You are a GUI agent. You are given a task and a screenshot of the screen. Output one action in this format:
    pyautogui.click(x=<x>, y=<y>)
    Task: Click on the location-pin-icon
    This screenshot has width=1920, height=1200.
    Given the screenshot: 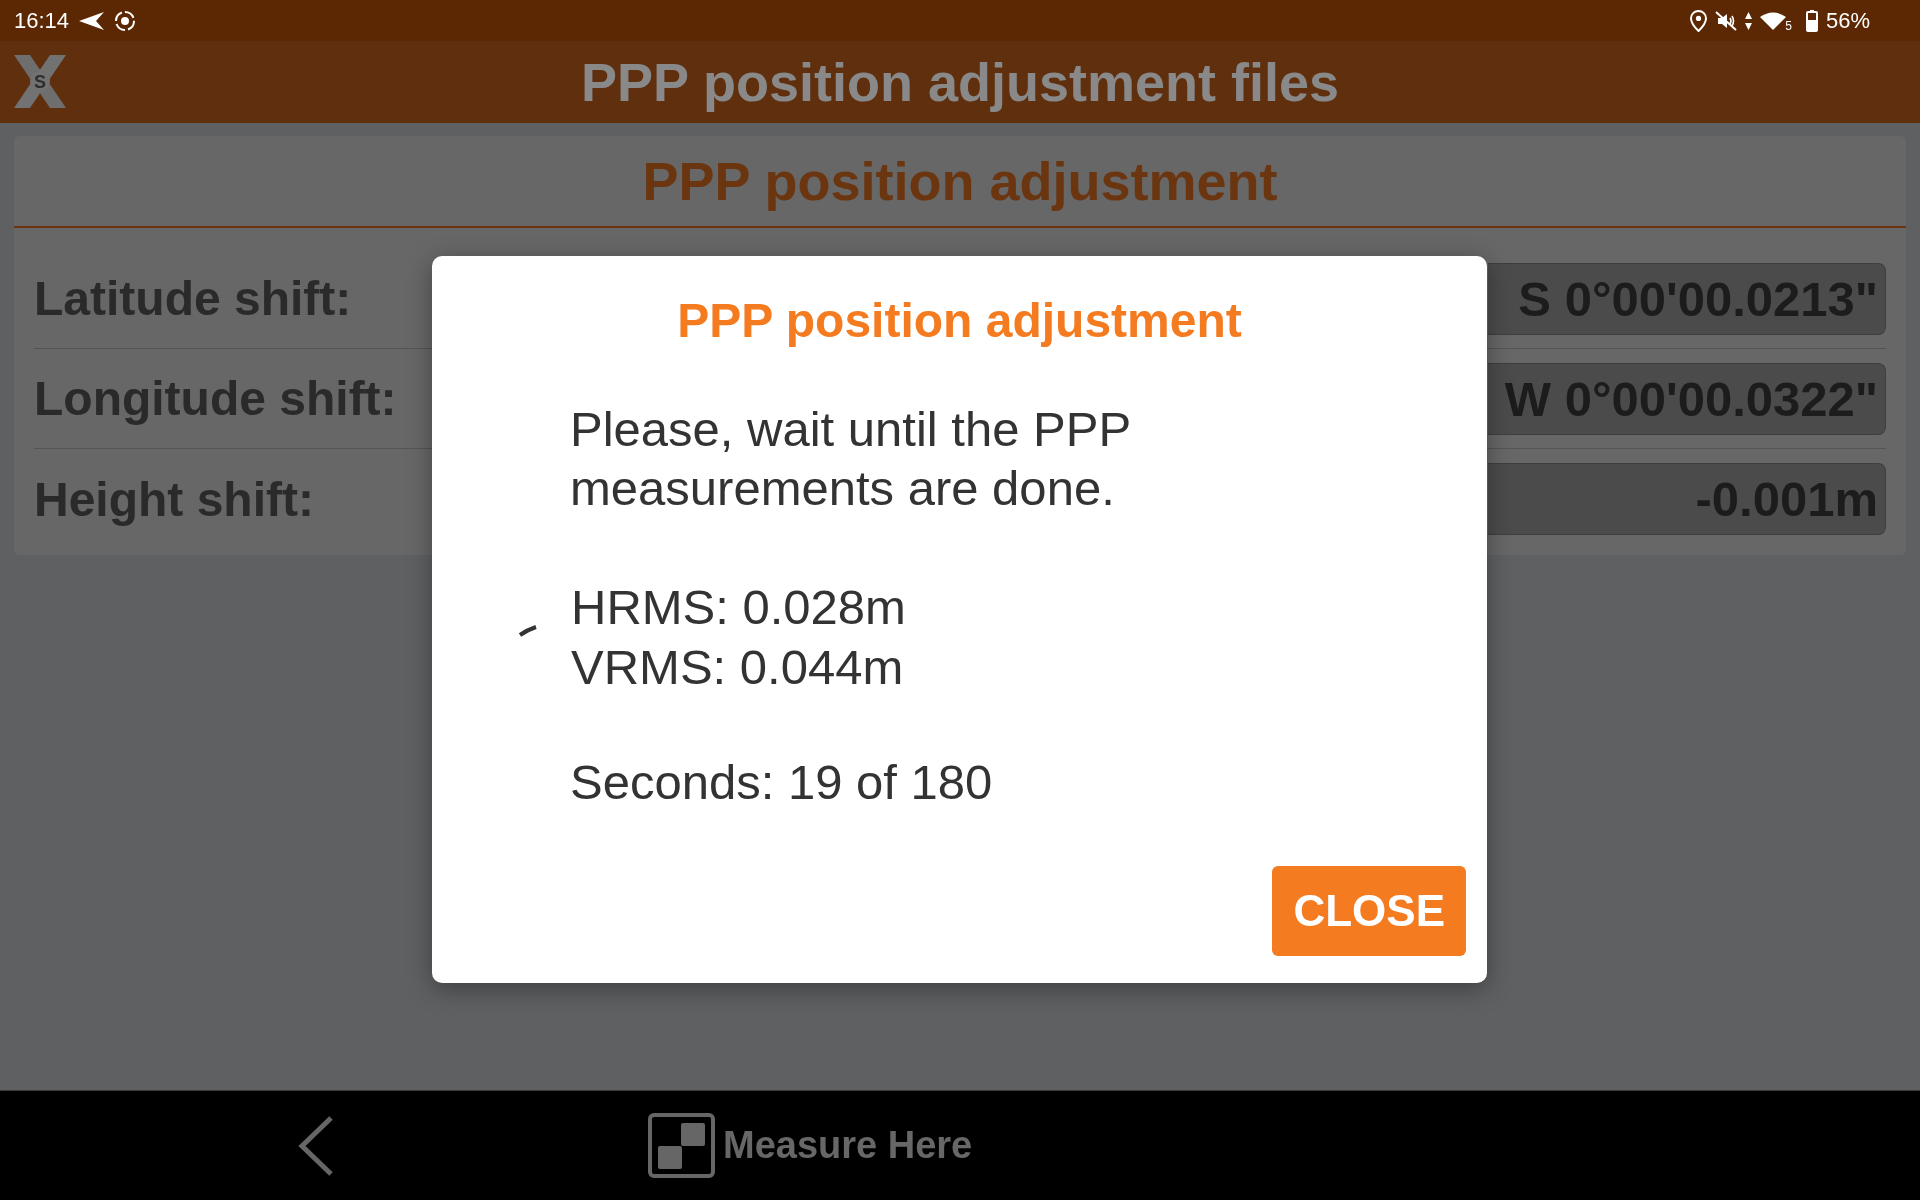 What is the action you would take?
    pyautogui.click(x=1699, y=20)
    